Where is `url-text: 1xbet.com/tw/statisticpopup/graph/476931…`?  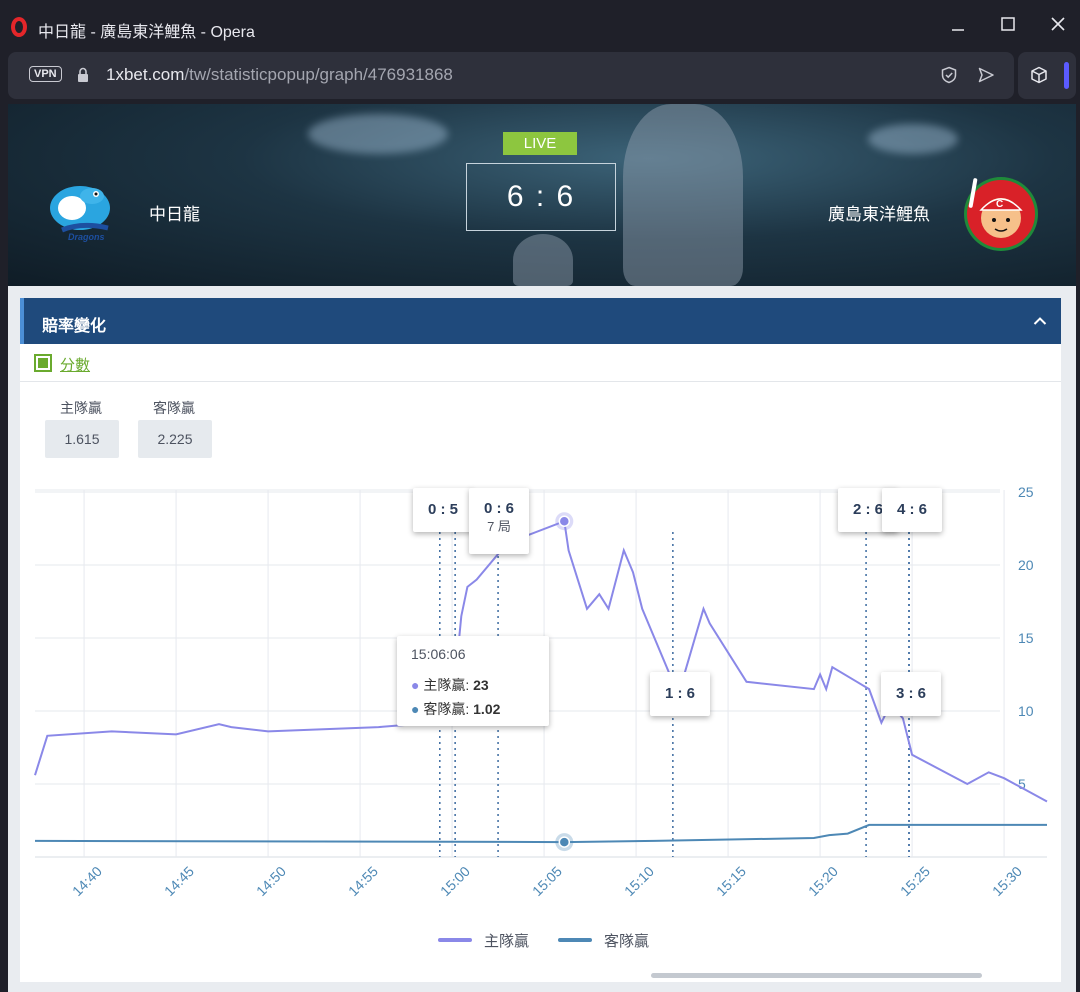
url-text: 1xbet.com/tw/statisticpopup/graph/476931… is located at coordinates (279, 75).